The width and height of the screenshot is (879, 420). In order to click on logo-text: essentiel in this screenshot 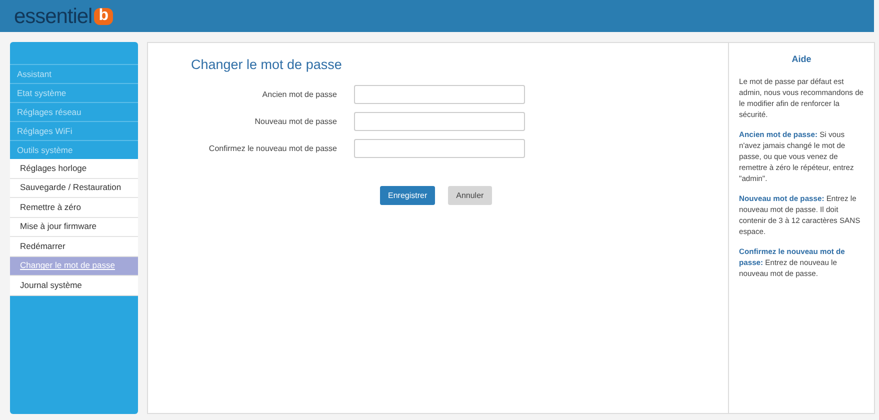, I will do `click(53, 16)`.